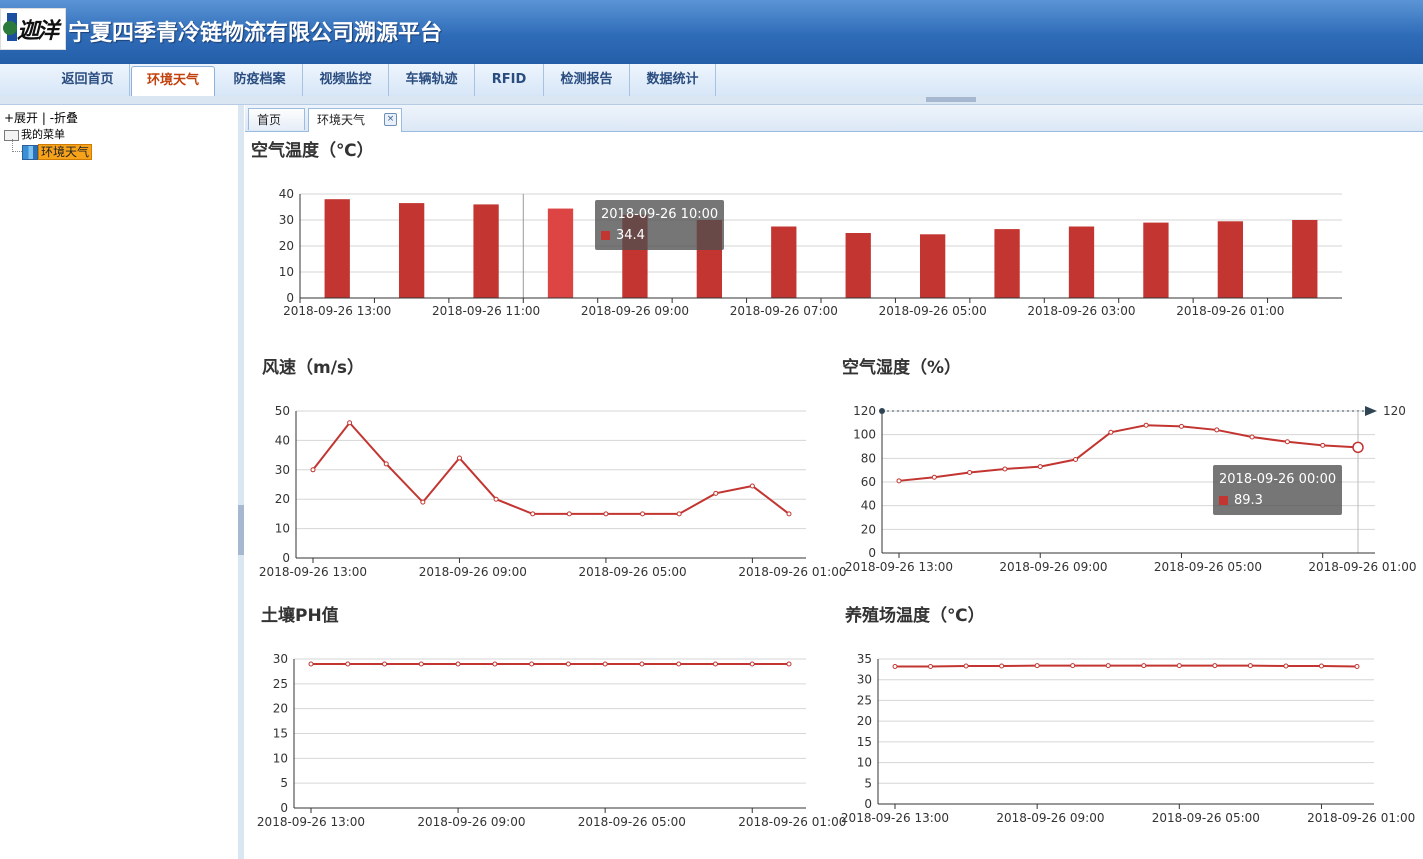  What do you see at coordinates (1278, 479) in the screenshot?
I see `tooltip-humidity-x: 2018-09-26 00:00` at bounding box center [1278, 479].